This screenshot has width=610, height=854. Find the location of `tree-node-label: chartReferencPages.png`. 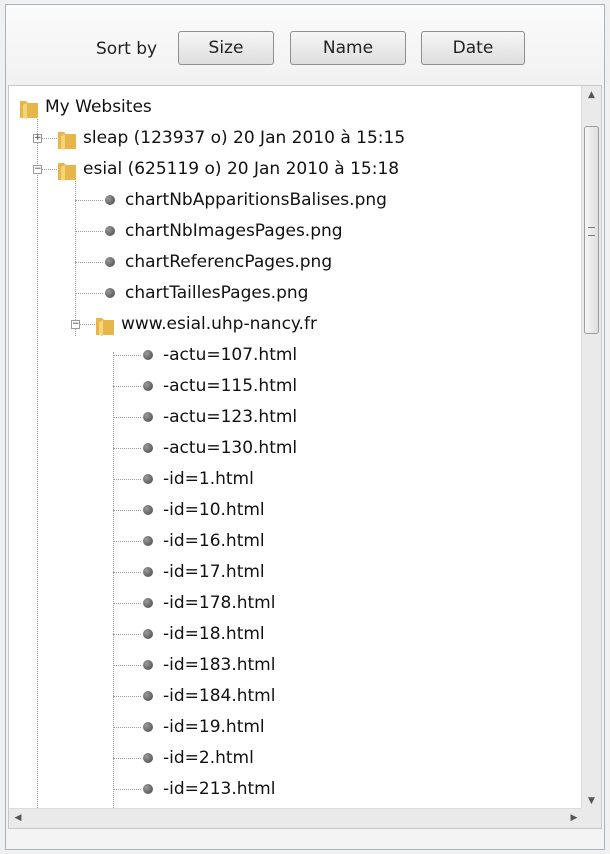

tree-node-label: chartReferencPages.png is located at coordinates (229, 262).